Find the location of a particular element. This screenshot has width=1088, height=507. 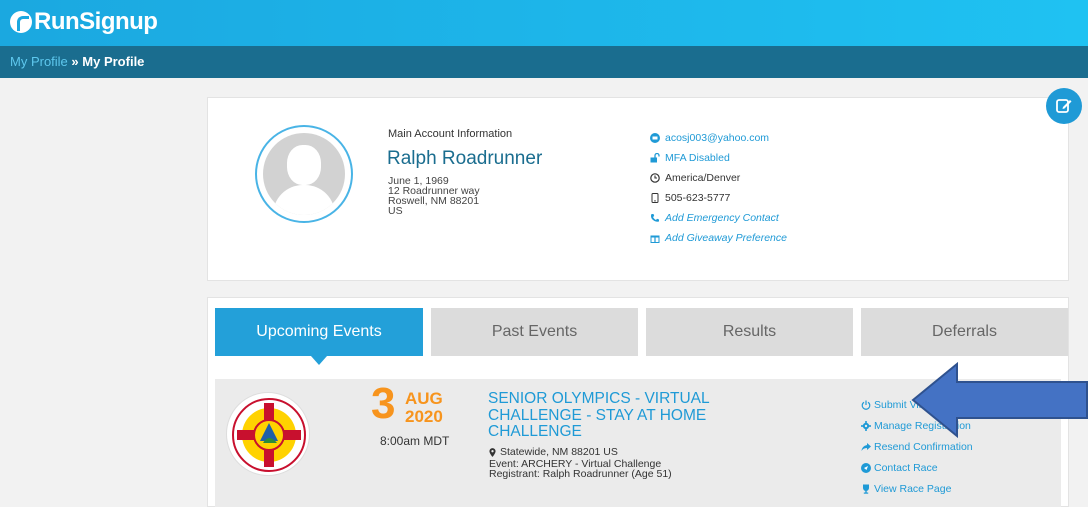

avatar is located at coordinates (304, 174).